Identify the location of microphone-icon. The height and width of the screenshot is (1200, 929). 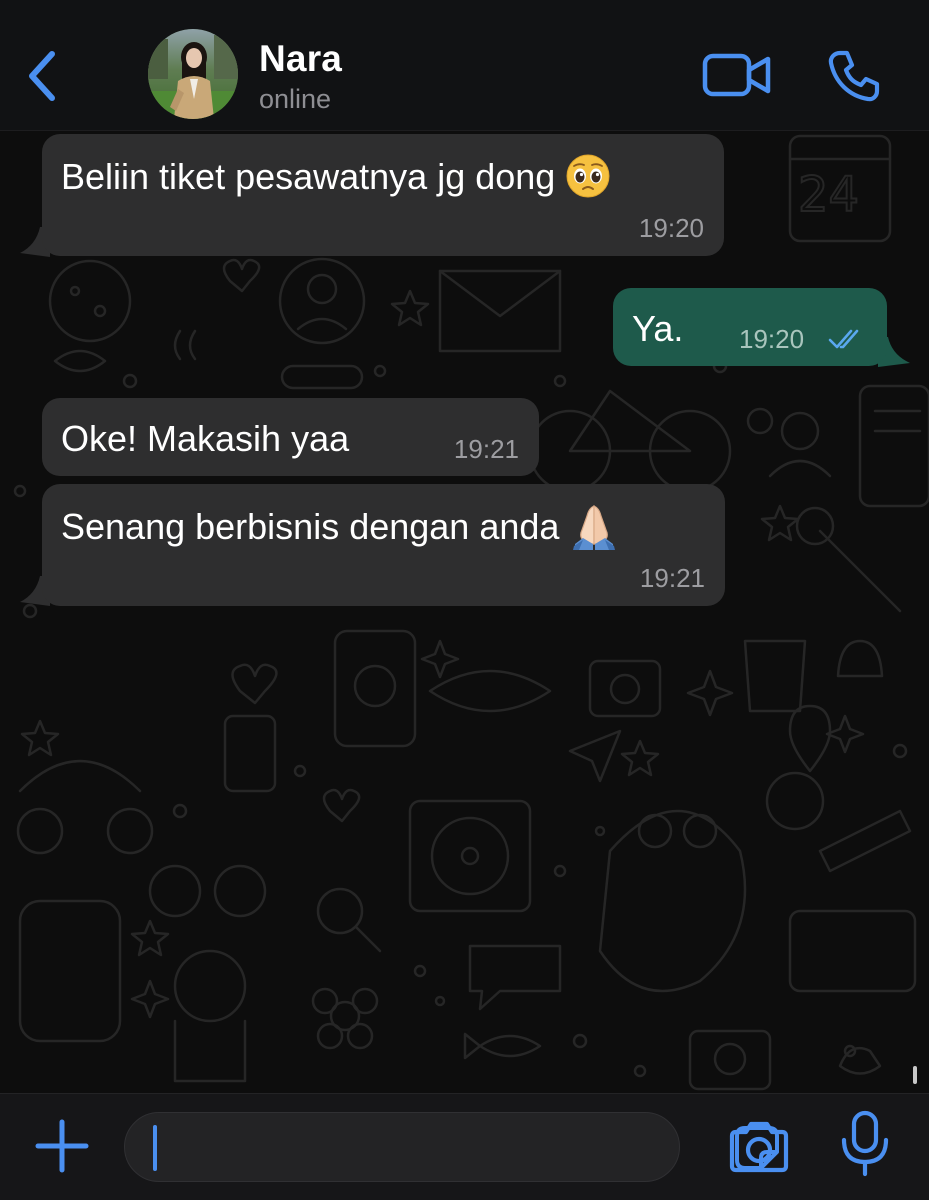
(865, 1143).